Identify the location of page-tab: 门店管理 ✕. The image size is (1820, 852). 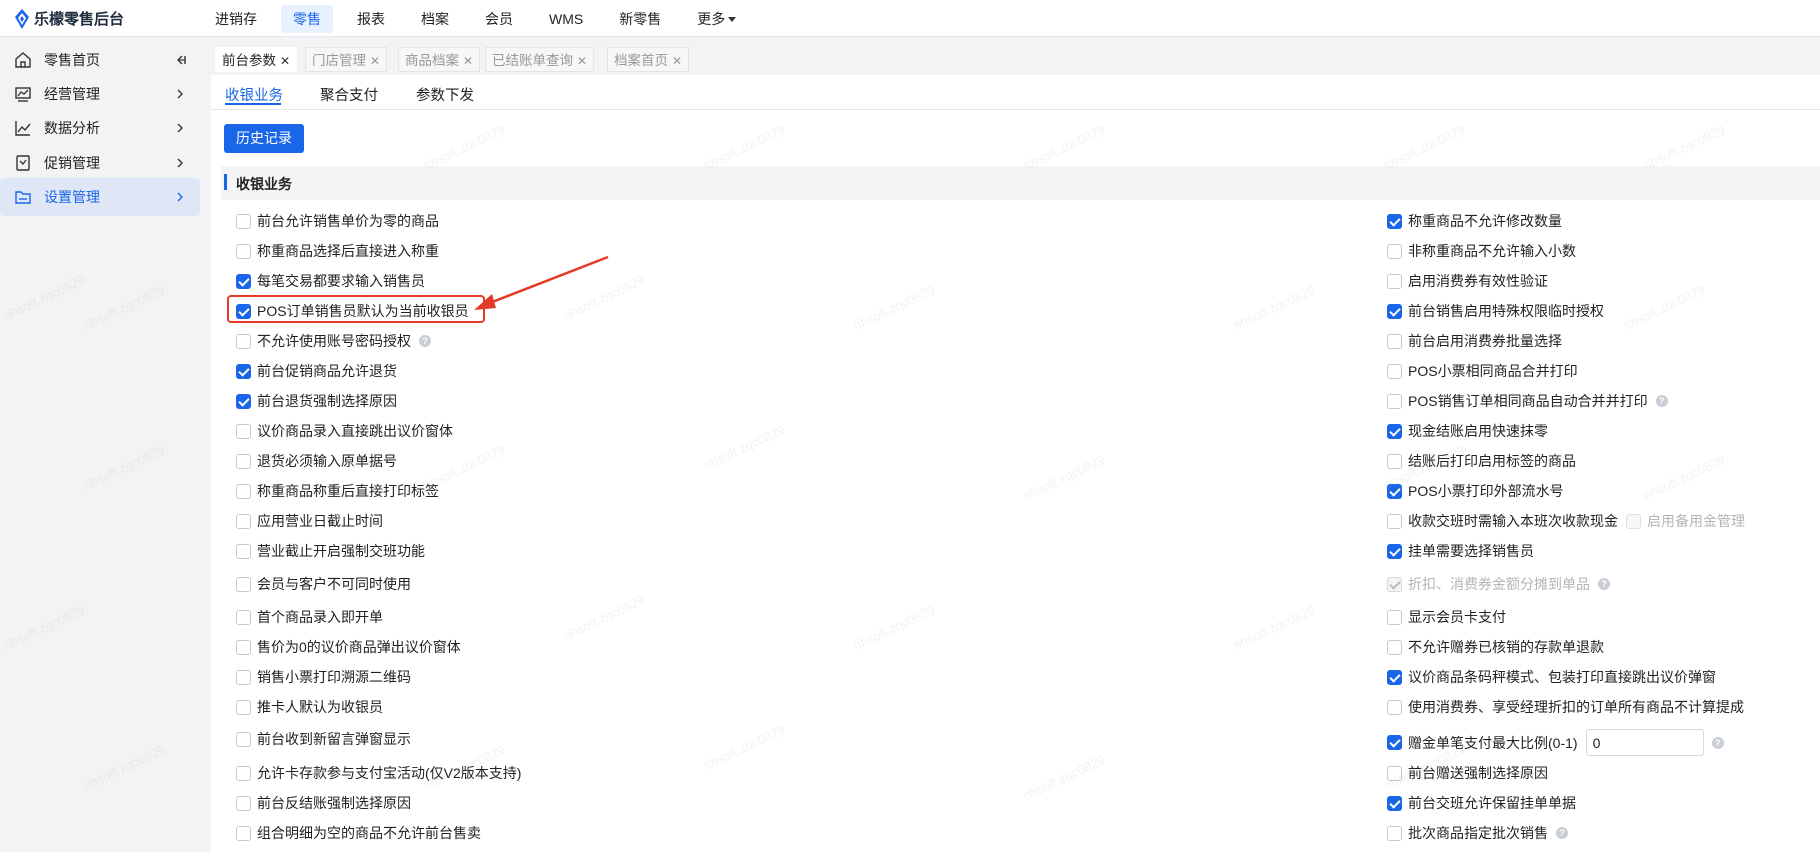
(346, 59).